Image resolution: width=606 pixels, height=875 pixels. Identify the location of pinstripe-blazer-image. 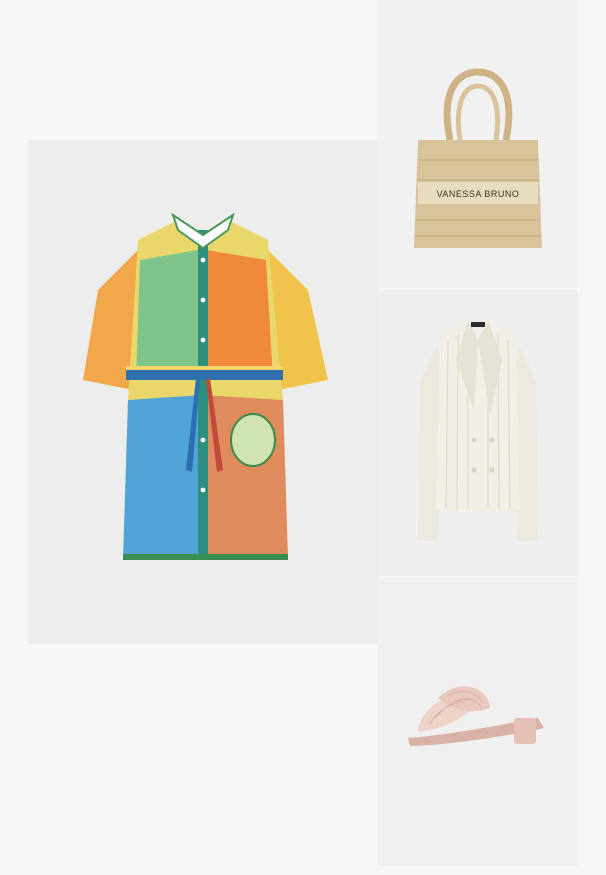
(478, 431).